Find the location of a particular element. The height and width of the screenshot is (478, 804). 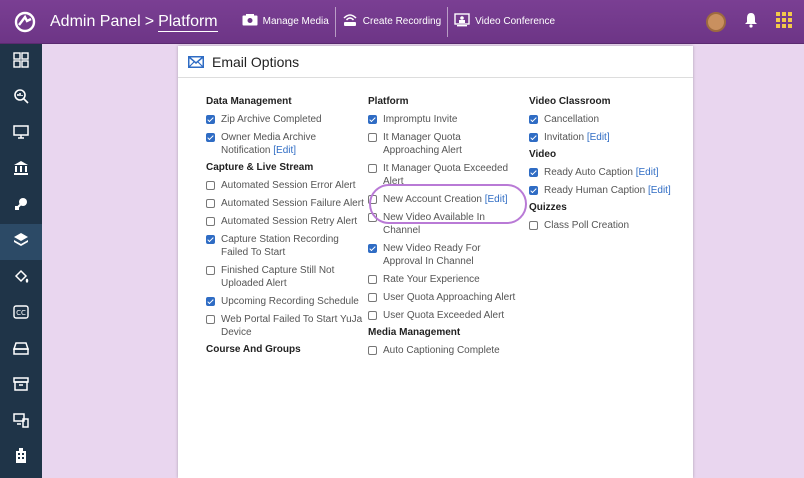

breadcrumb-admin-panel: Admin Panel is located at coordinates (95, 21).